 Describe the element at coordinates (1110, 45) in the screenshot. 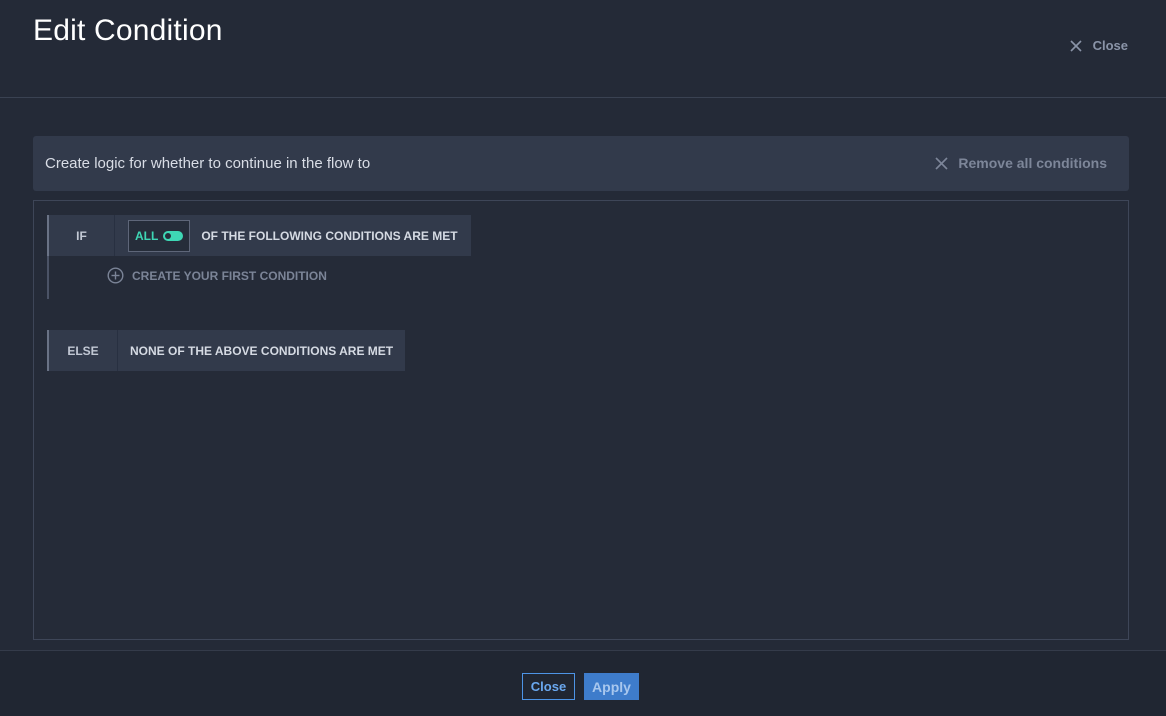

I see `header-close-label: Close` at that location.